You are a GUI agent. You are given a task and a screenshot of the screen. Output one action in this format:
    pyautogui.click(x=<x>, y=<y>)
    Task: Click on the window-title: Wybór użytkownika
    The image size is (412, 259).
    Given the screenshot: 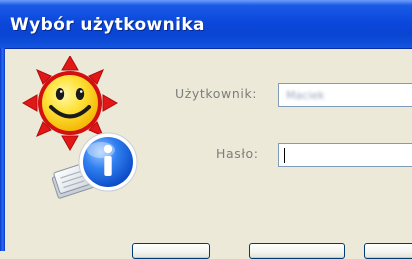 What is the action you would take?
    pyautogui.click(x=107, y=25)
    